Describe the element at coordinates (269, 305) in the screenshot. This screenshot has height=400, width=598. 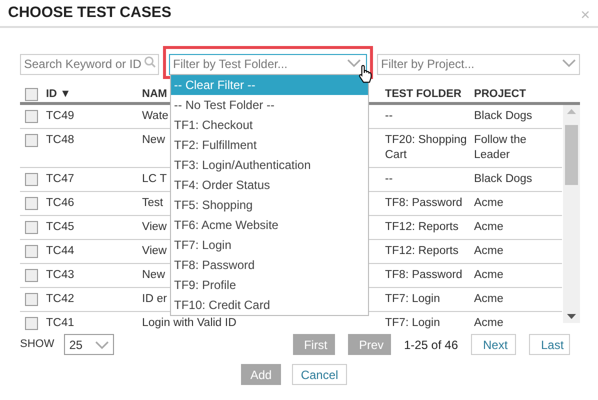
I see `dropdown-option: TF10: Credit Card` at that location.